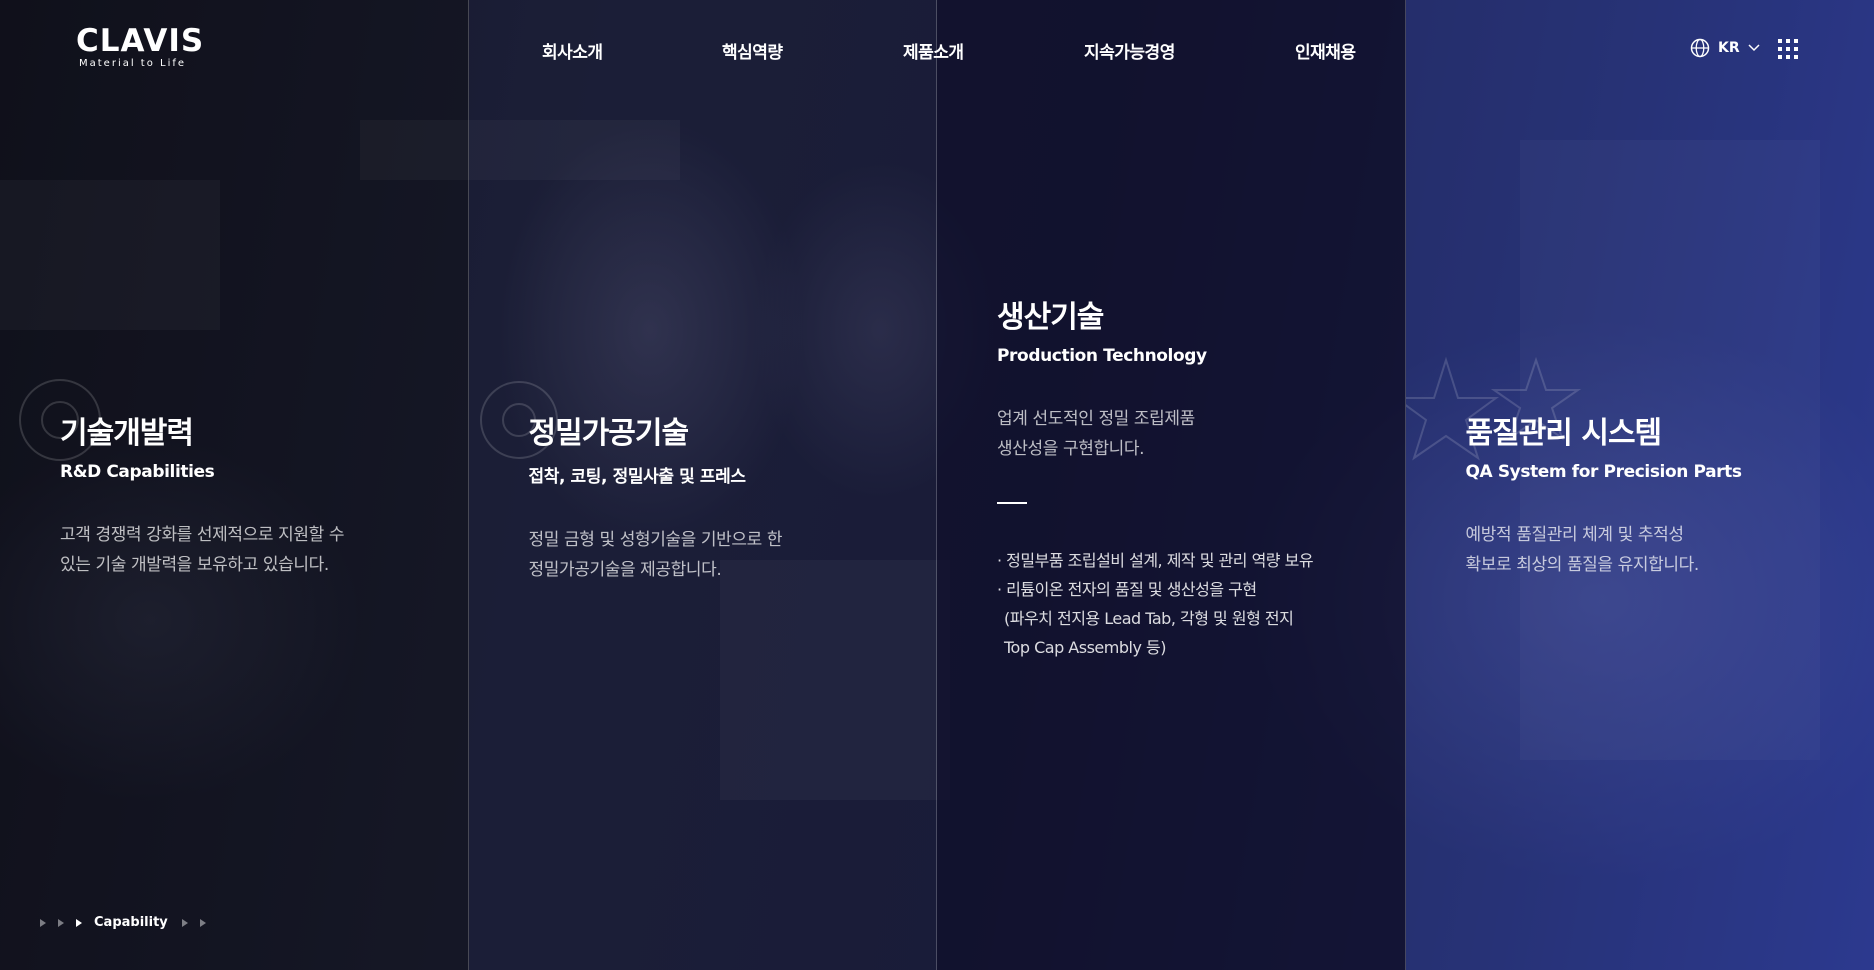 The height and width of the screenshot is (970, 1874). I want to click on globe-icon, so click(1700, 48).